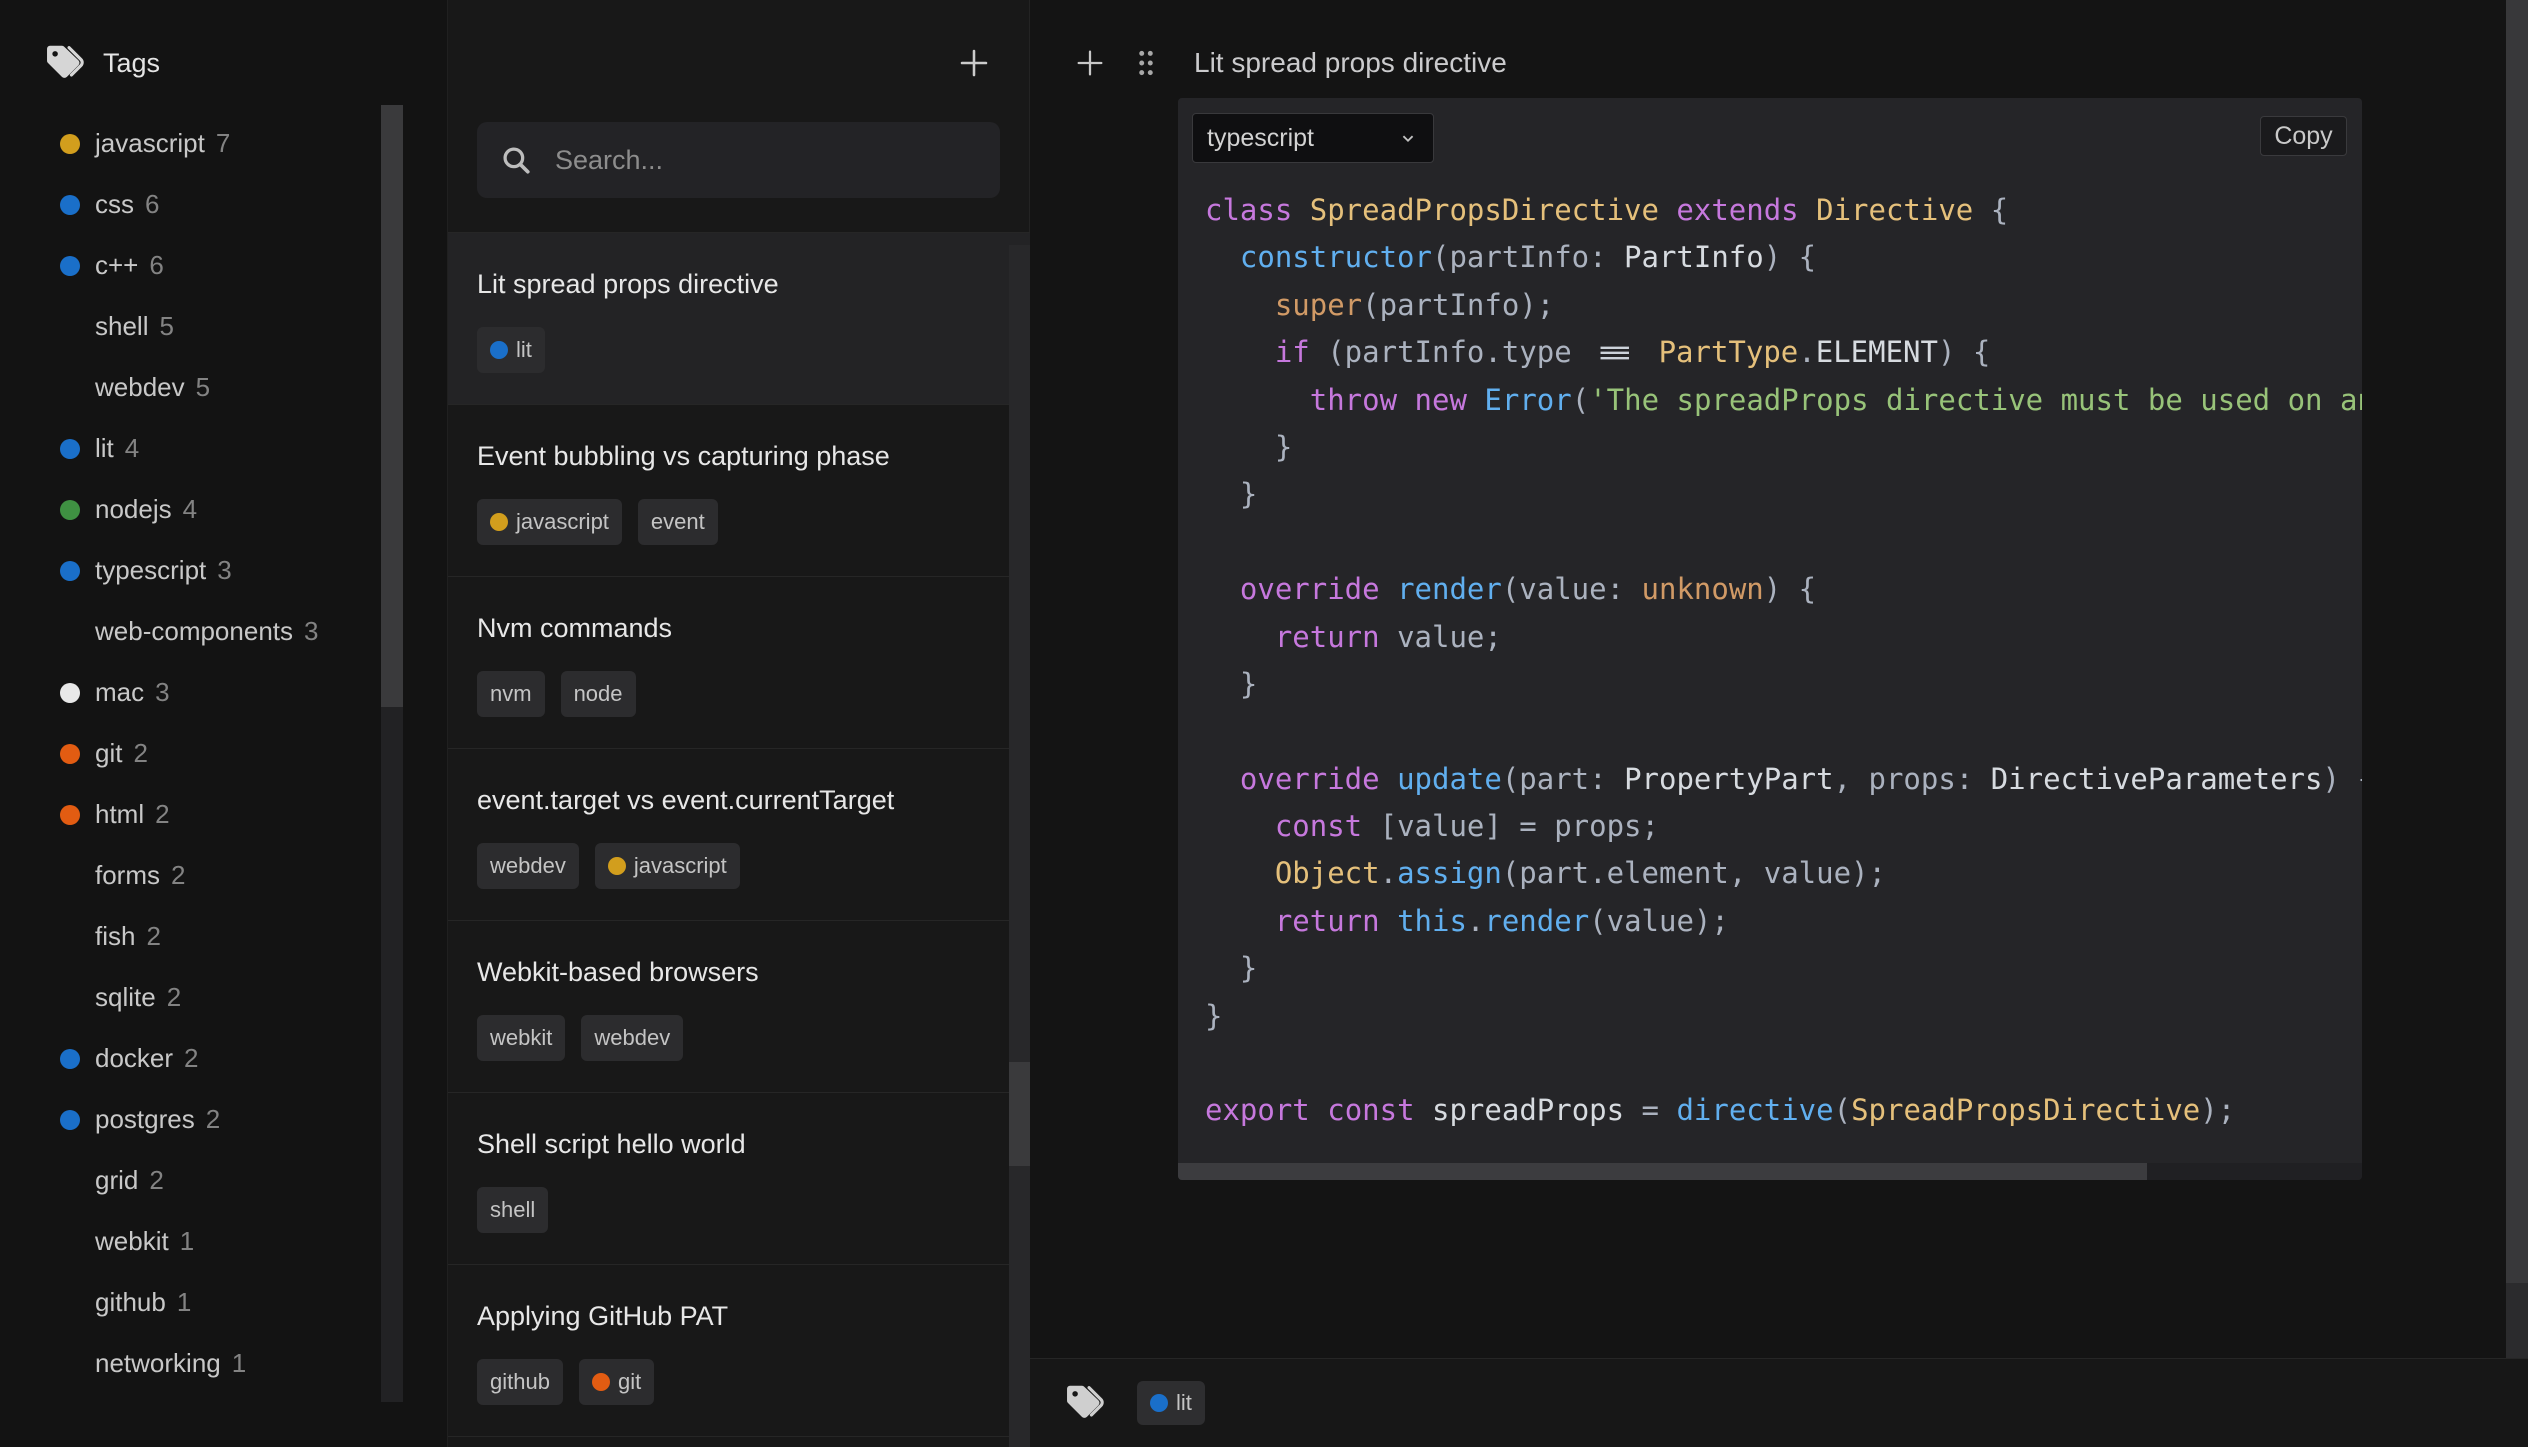 The image size is (2528, 1447). What do you see at coordinates (194, 631) in the screenshot?
I see `sidebar-tag-label: web-components` at bounding box center [194, 631].